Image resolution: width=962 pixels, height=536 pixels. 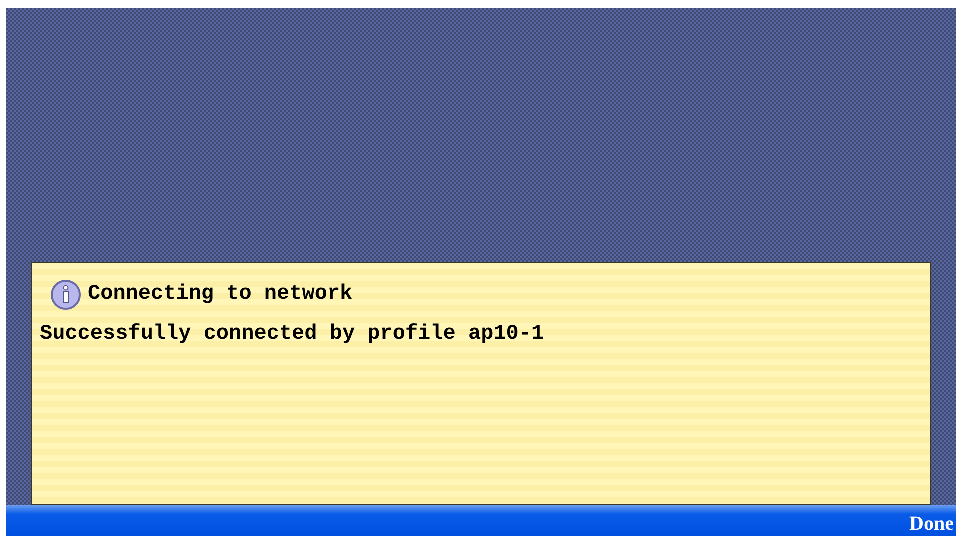 I want to click on dialog-message: Successfully connected by profile ap10-1, so click(x=293, y=335).